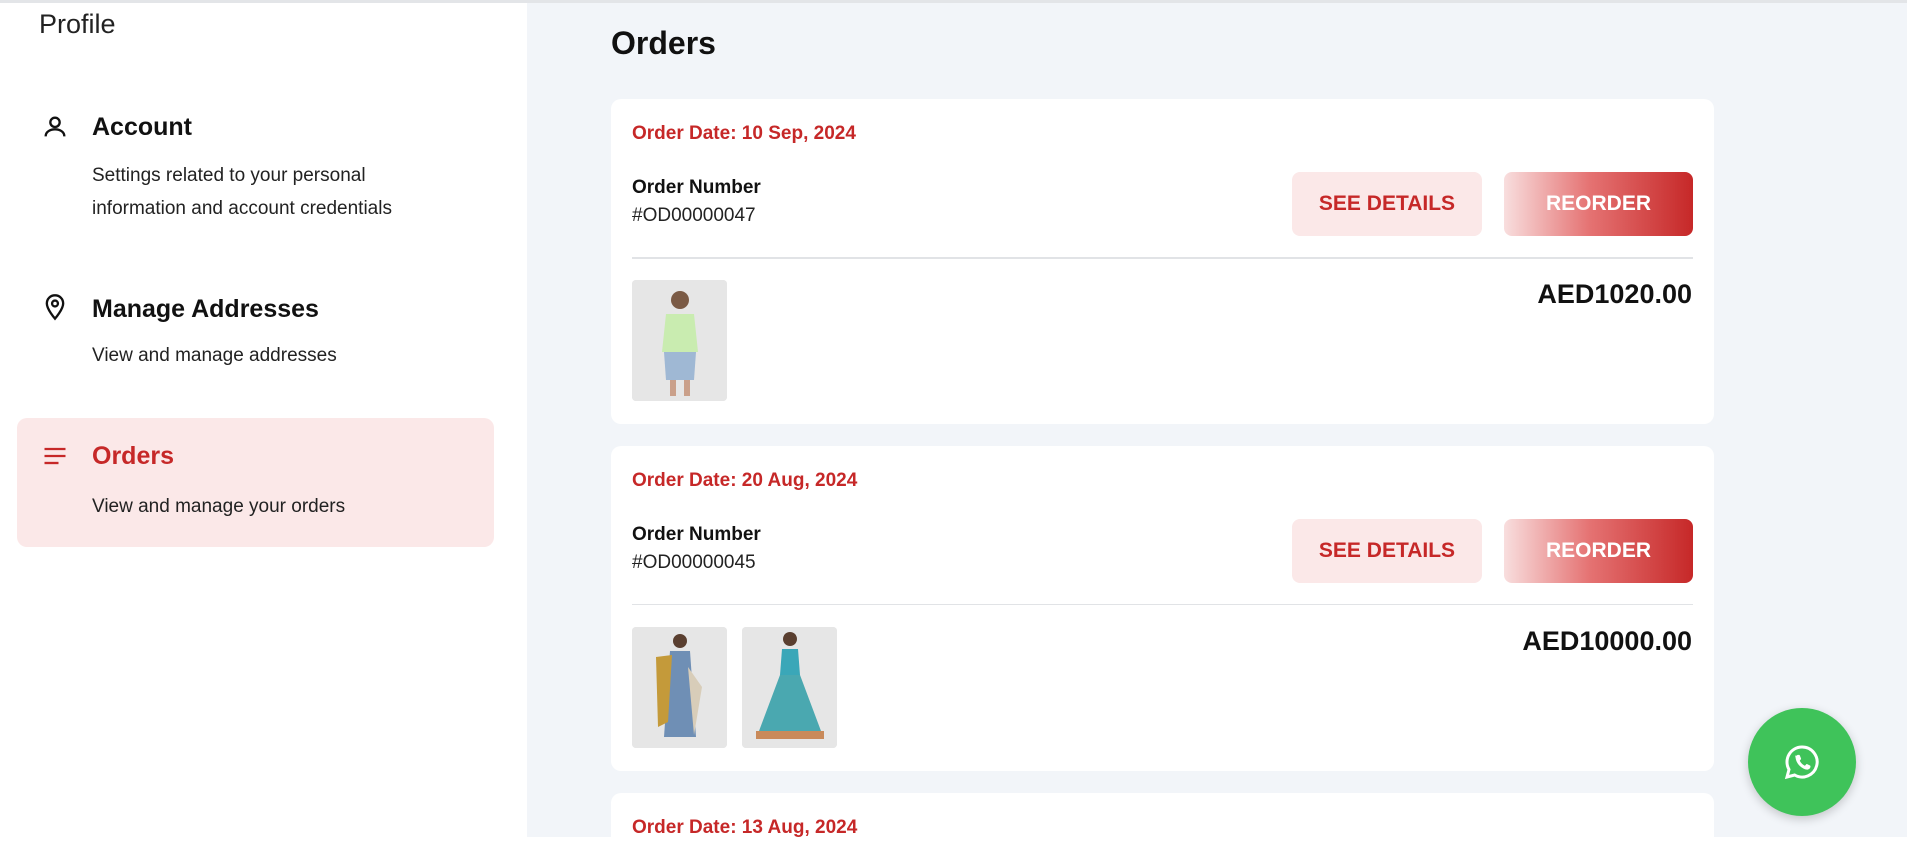 The width and height of the screenshot is (1907, 853). Describe the element at coordinates (142, 127) in the screenshot. I see `sidebar-item-label: Account` at that location.